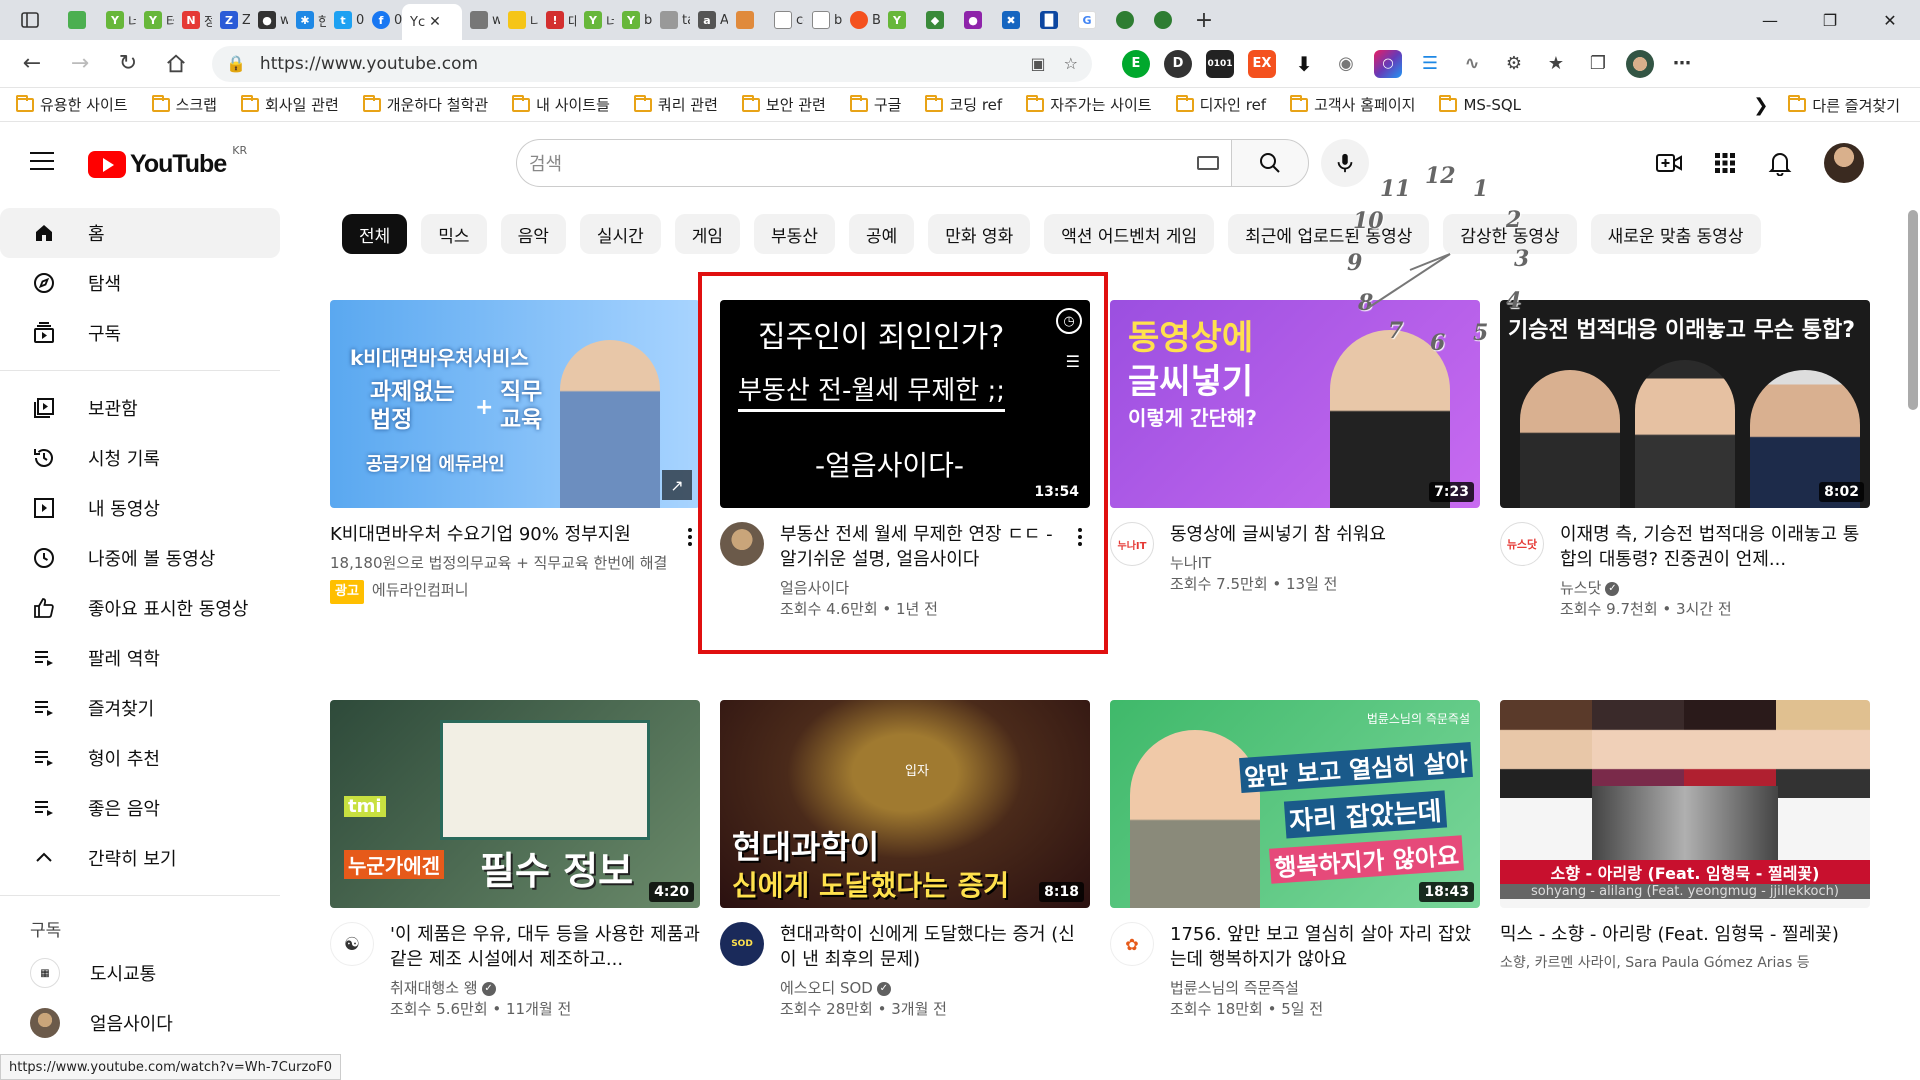 The image size is (1920, 1080). What do you see at coordinates (633, 20) in the screenshot?
I see `browser-tab: Ybl` at bounding box center [633, 20].